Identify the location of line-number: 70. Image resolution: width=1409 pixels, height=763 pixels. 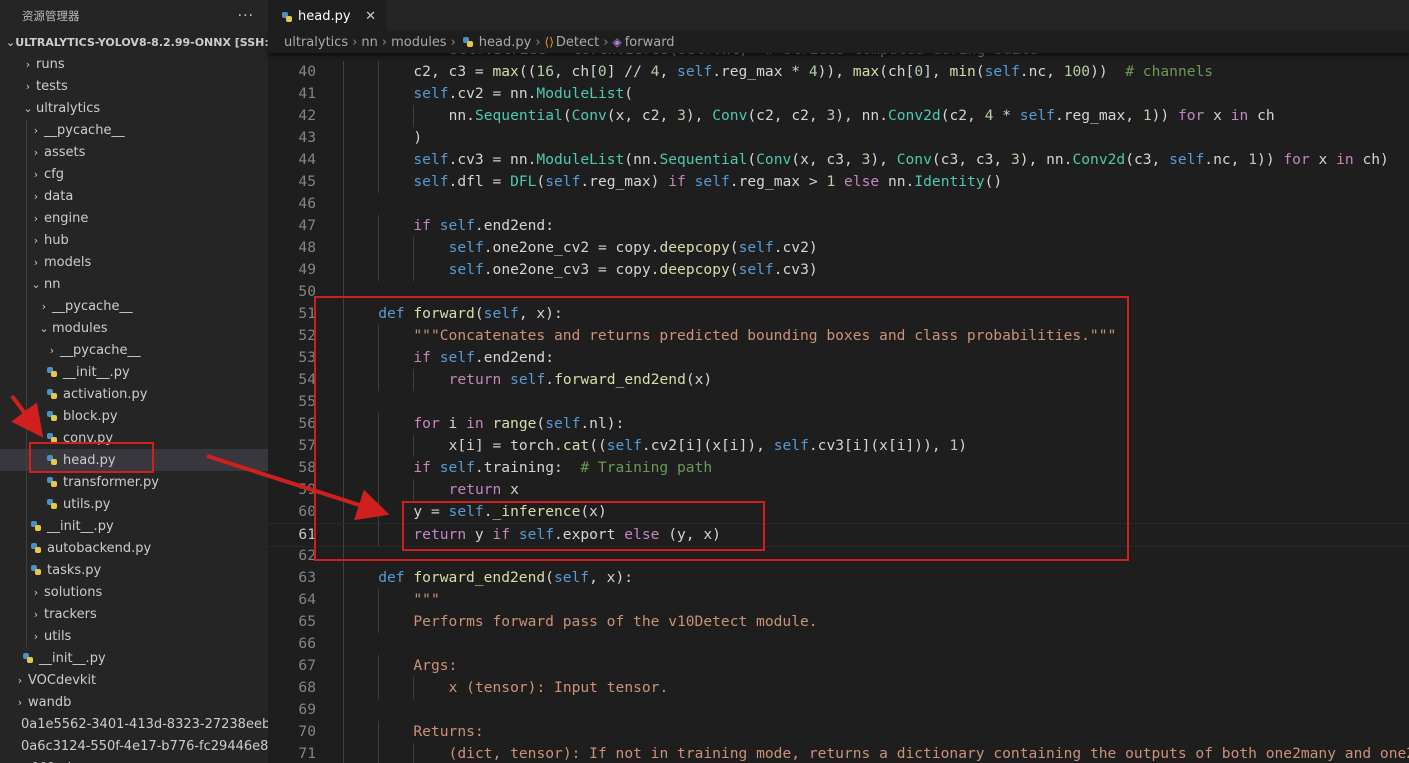
(307, 731).